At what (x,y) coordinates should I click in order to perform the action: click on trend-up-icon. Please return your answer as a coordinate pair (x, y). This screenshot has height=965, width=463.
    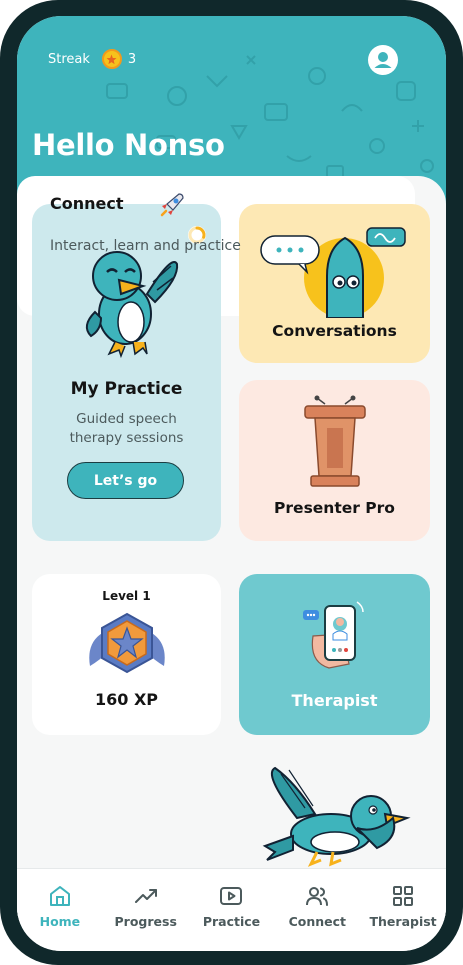
    Looking at the image, I should click on (145, 896).